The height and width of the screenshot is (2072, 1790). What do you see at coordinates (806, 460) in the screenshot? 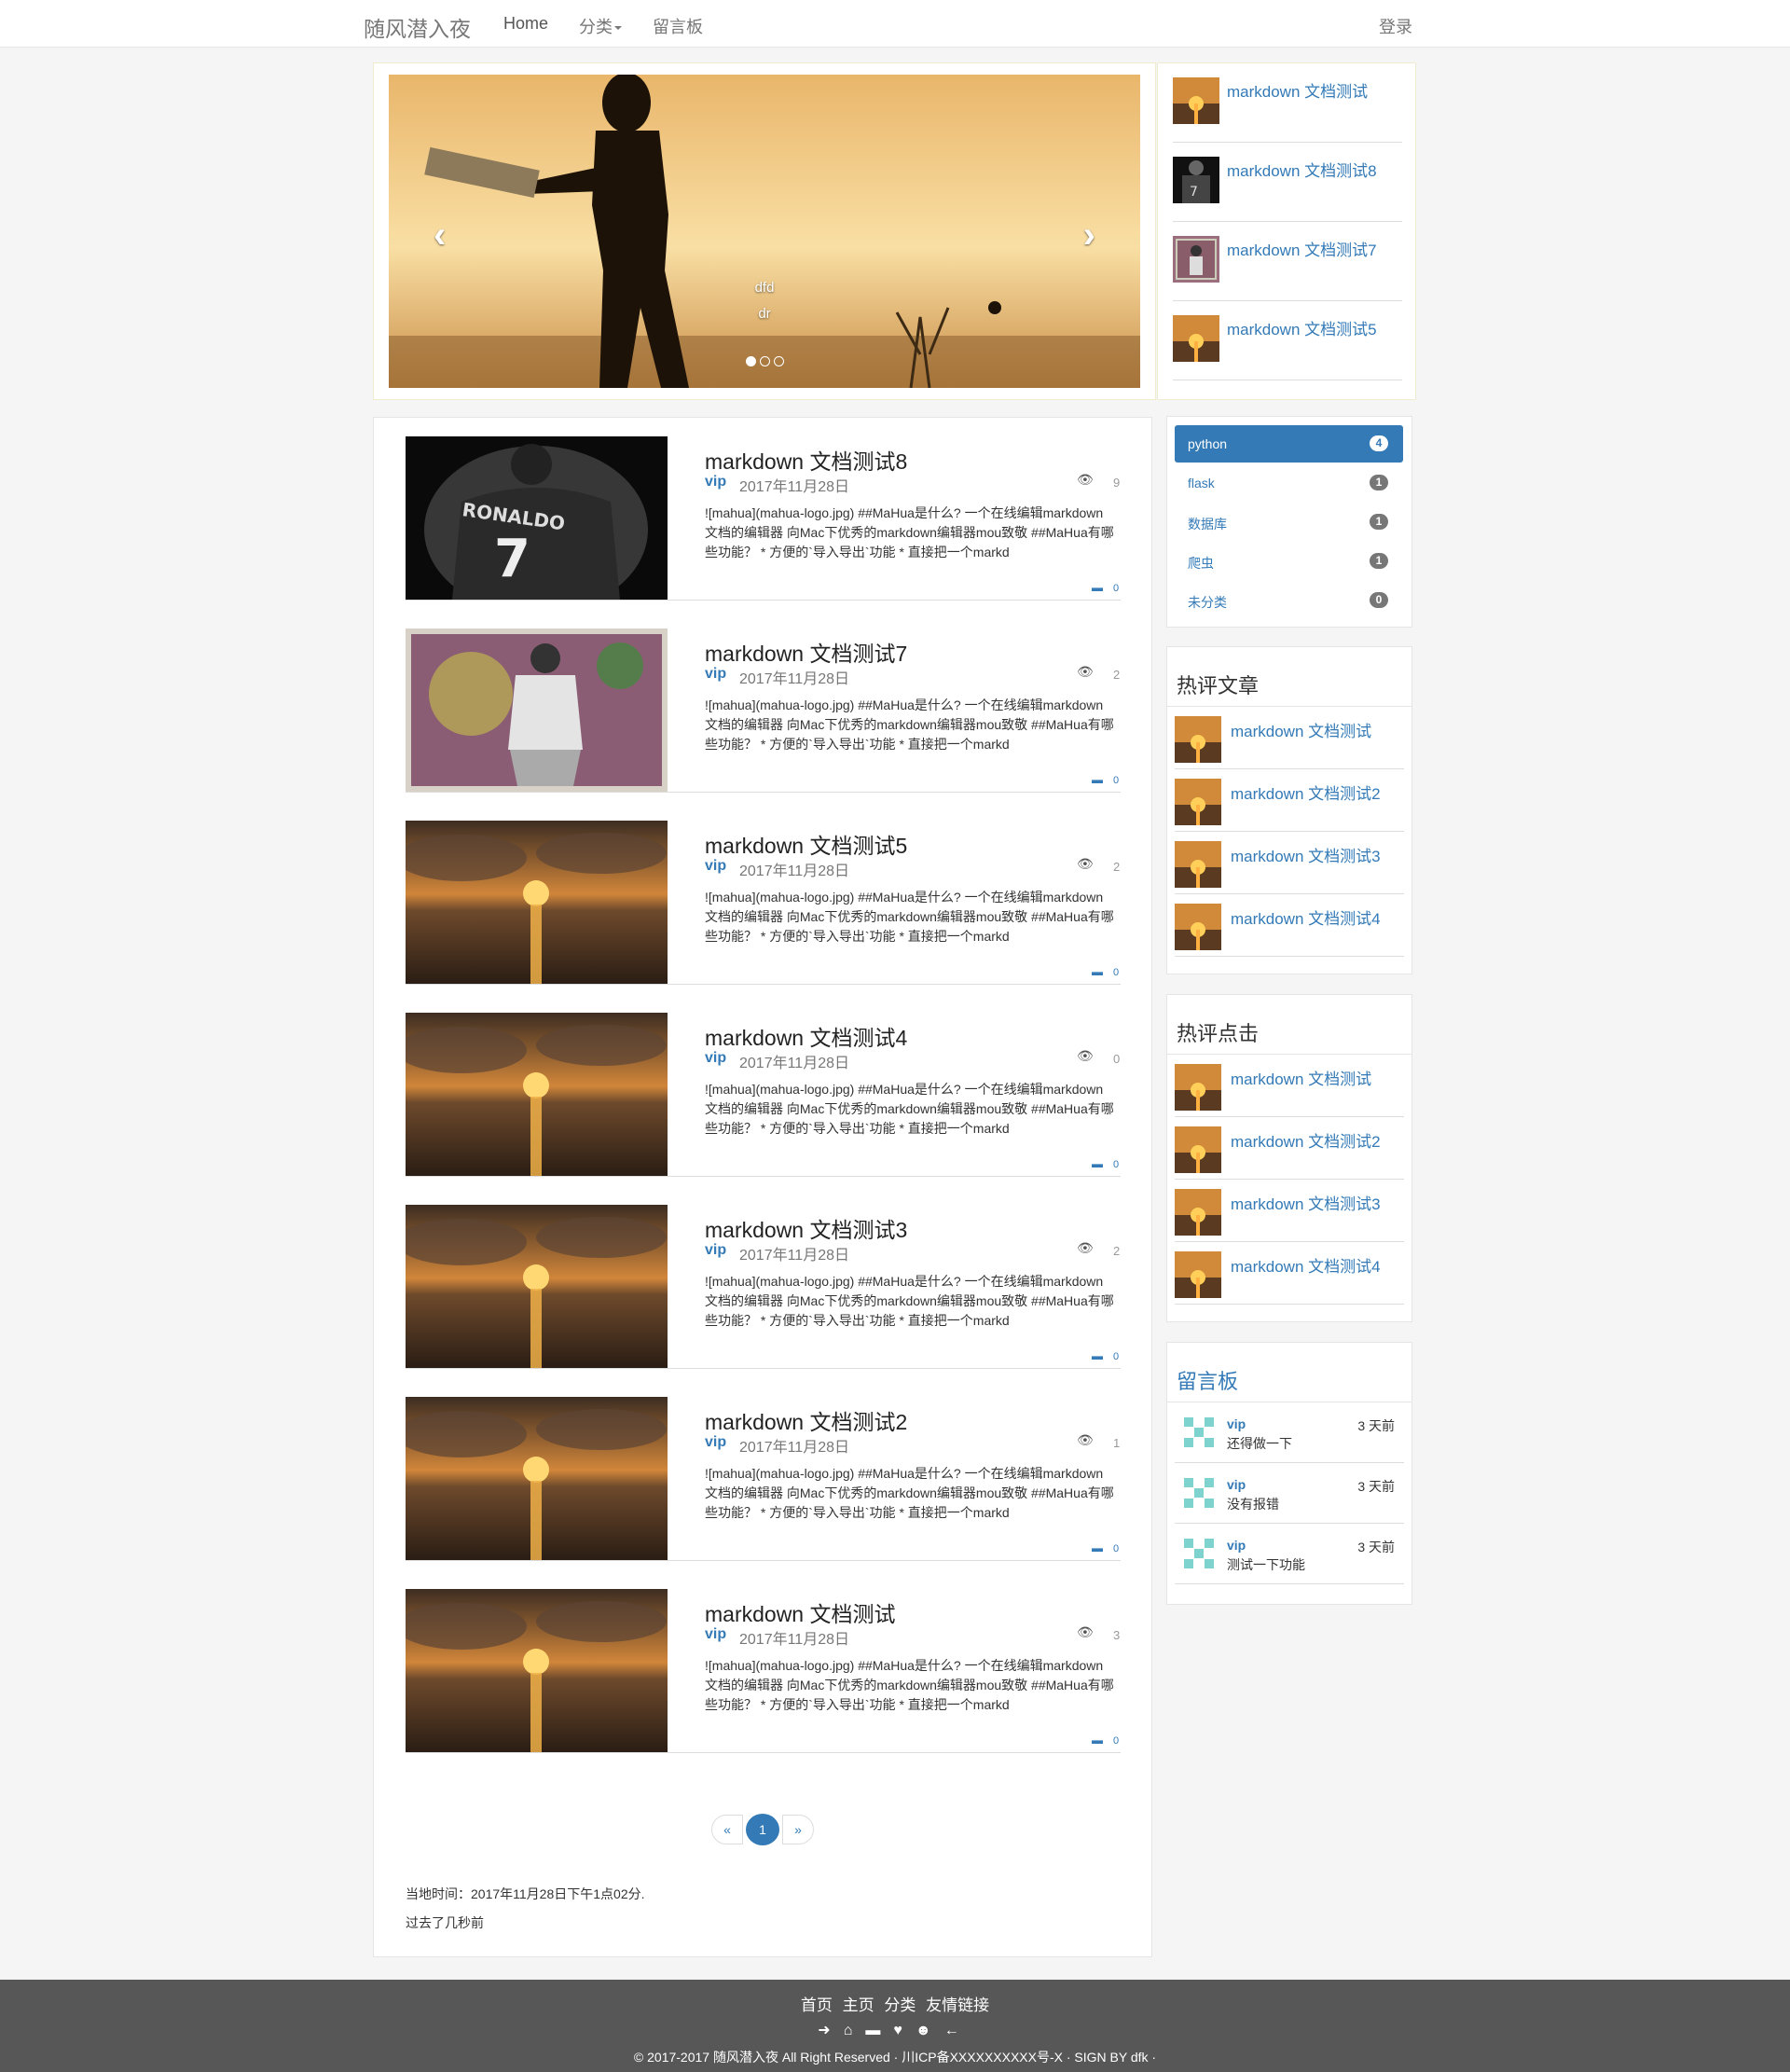
I see `article-title: markdown 文档测试8` at bounding box center [806, 460].